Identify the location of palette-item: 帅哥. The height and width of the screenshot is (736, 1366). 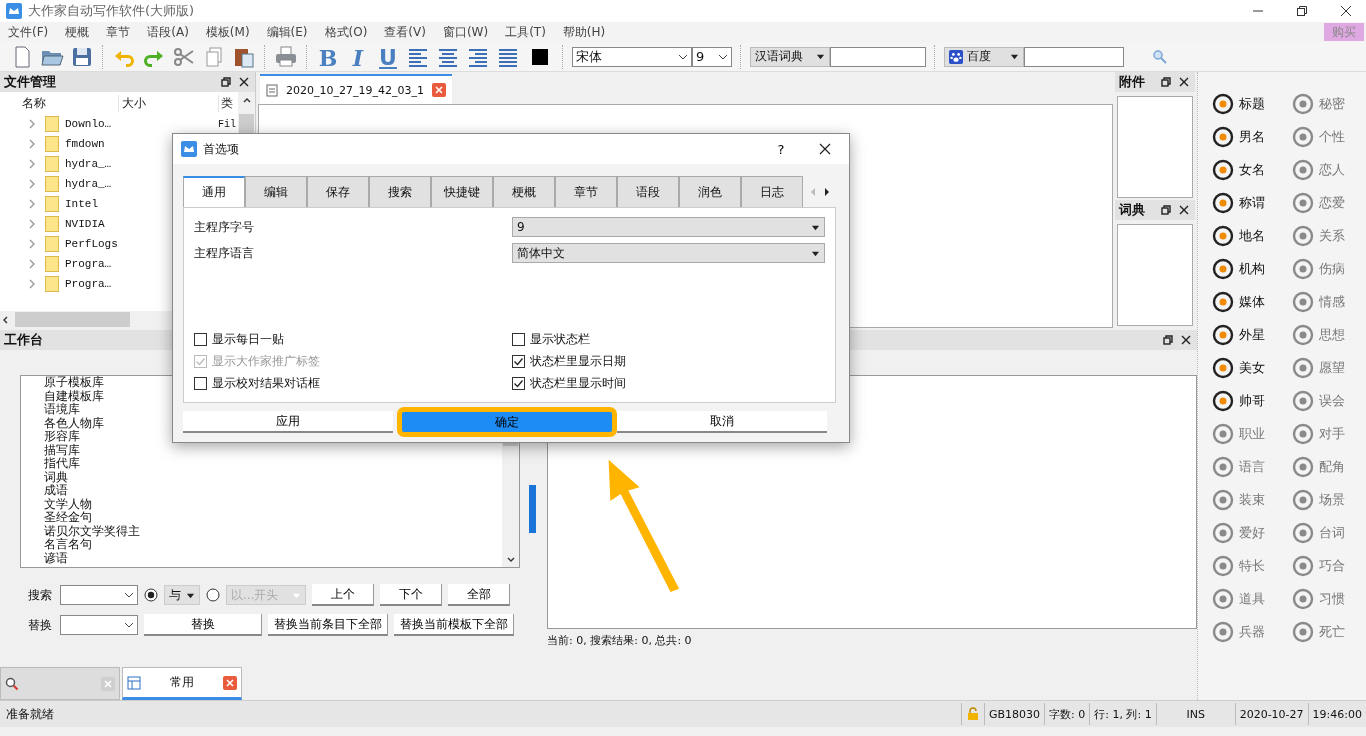
(1251, 400).